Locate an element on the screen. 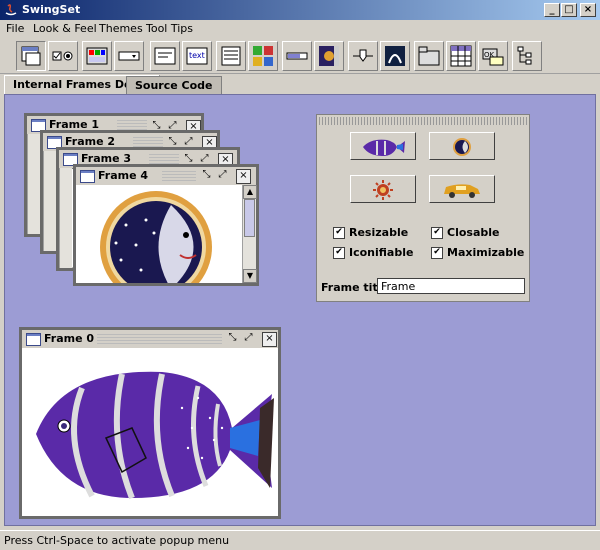 The image size is (600, 550). frame-title: Frame 4 is located at coordinates (125, 175).